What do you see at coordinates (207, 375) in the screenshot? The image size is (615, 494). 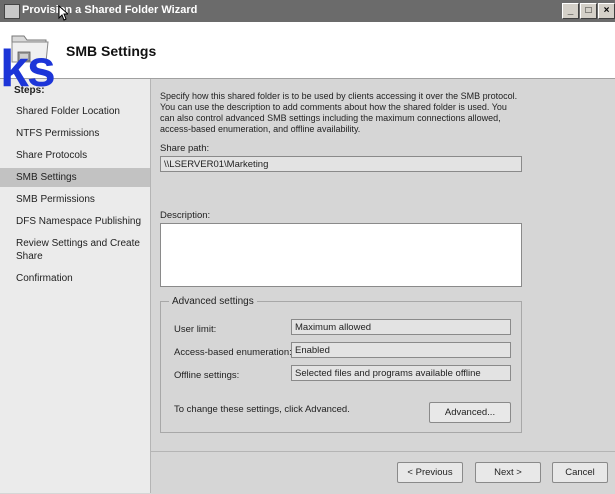 I see `offline-settings-label: Offline settings:` at bounding box center [207, 375].